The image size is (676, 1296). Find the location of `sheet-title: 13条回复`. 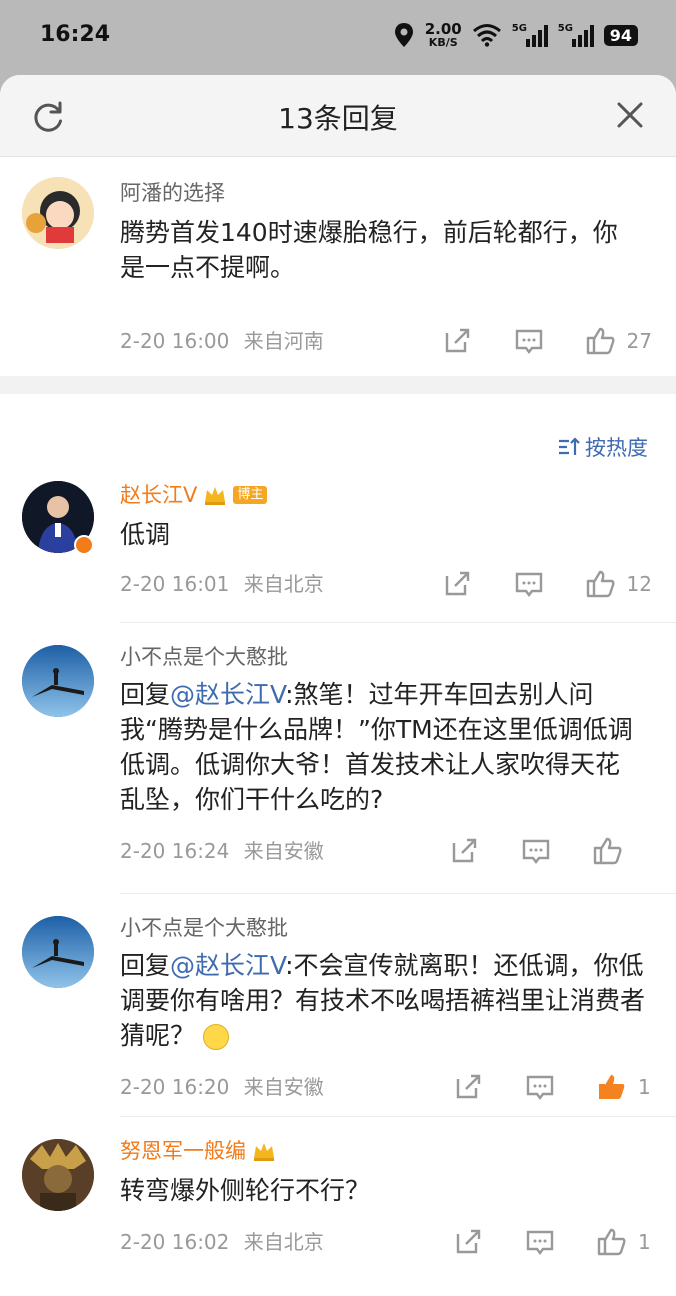

sheet-title: 13条回复 is located at coordinates (338, 118).